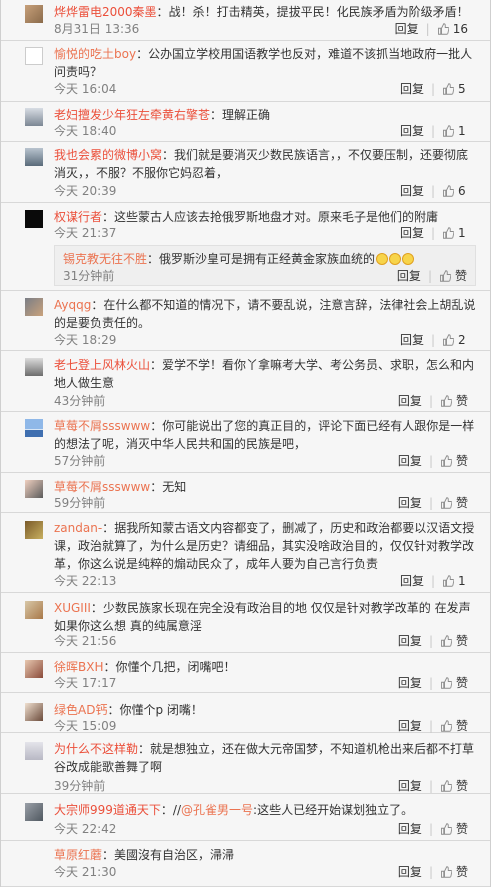 The image size is (491, 887). I want to click on emoji-icon, so click(408, 259).